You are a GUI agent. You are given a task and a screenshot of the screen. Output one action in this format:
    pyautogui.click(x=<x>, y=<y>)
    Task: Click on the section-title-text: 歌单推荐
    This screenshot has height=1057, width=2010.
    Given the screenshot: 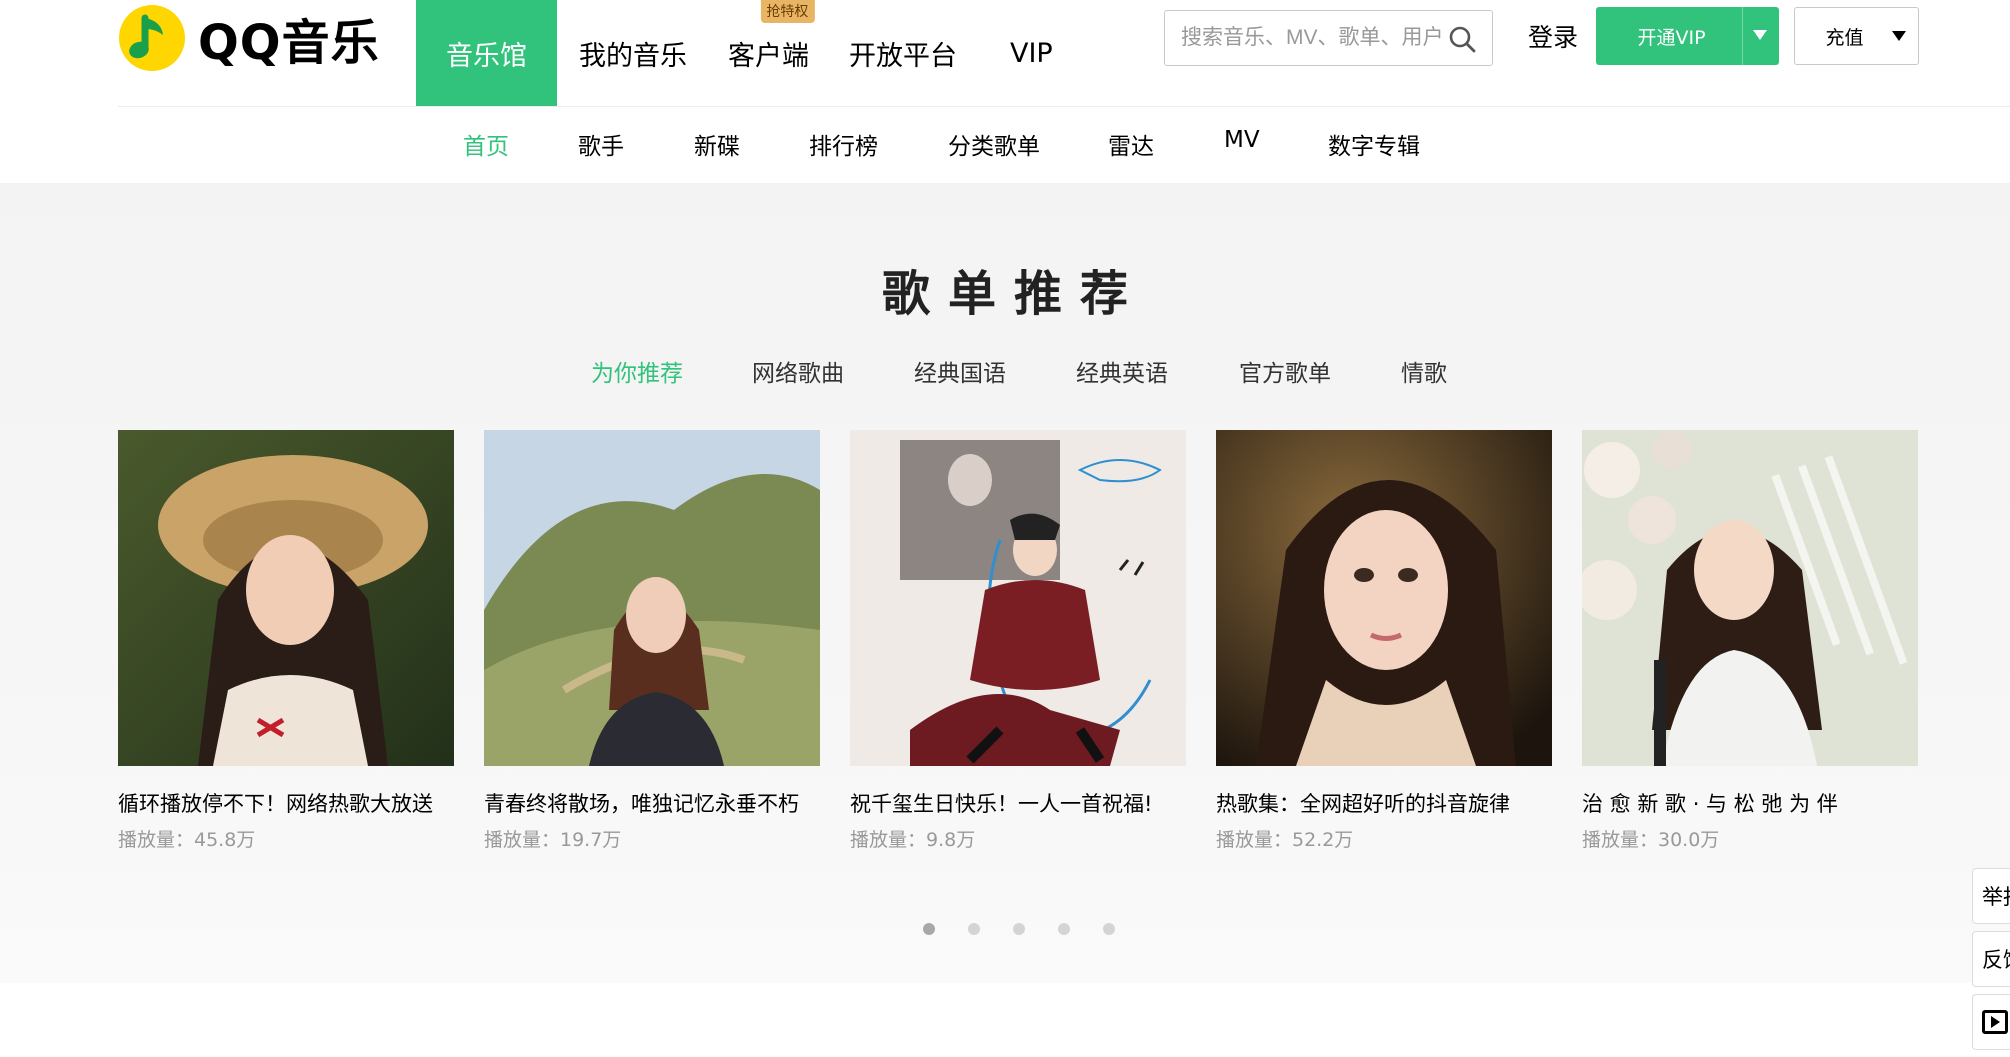 What is the action you would take?
    pyautogui.click(x=1013, y=294)
    